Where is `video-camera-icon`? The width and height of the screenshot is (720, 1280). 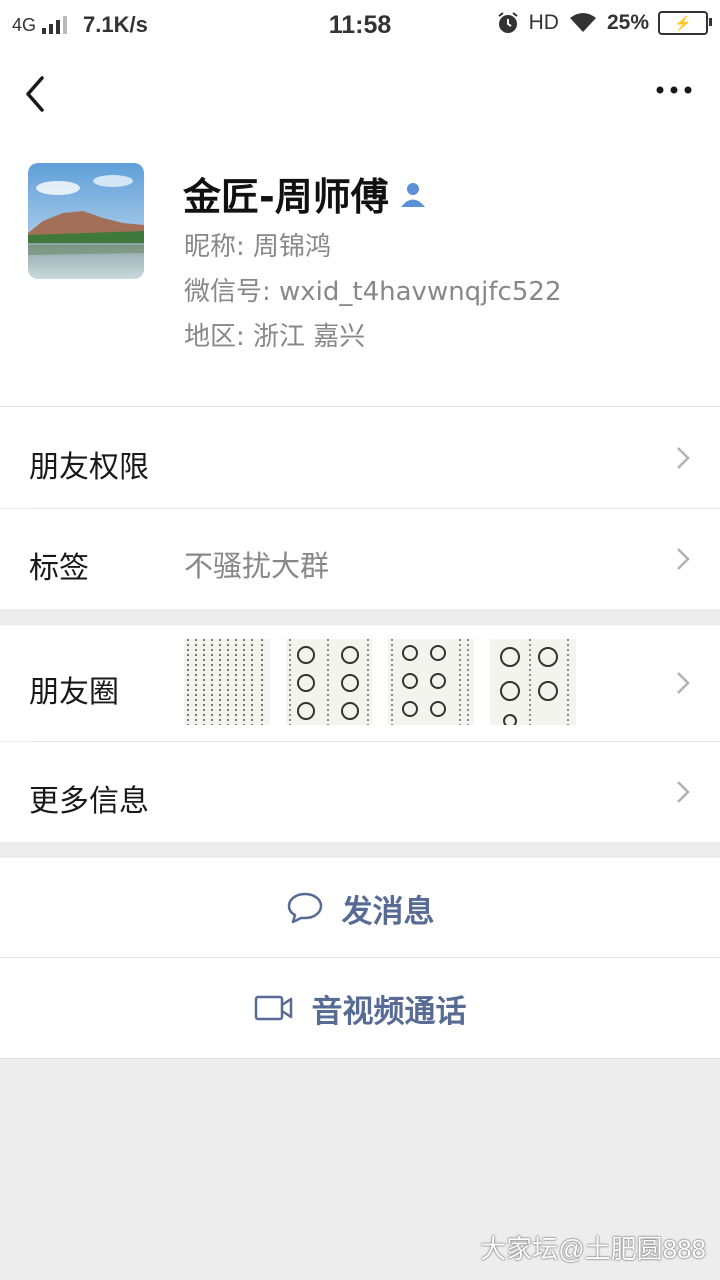 video-camera-icon is located at coordinates (273, 1008).